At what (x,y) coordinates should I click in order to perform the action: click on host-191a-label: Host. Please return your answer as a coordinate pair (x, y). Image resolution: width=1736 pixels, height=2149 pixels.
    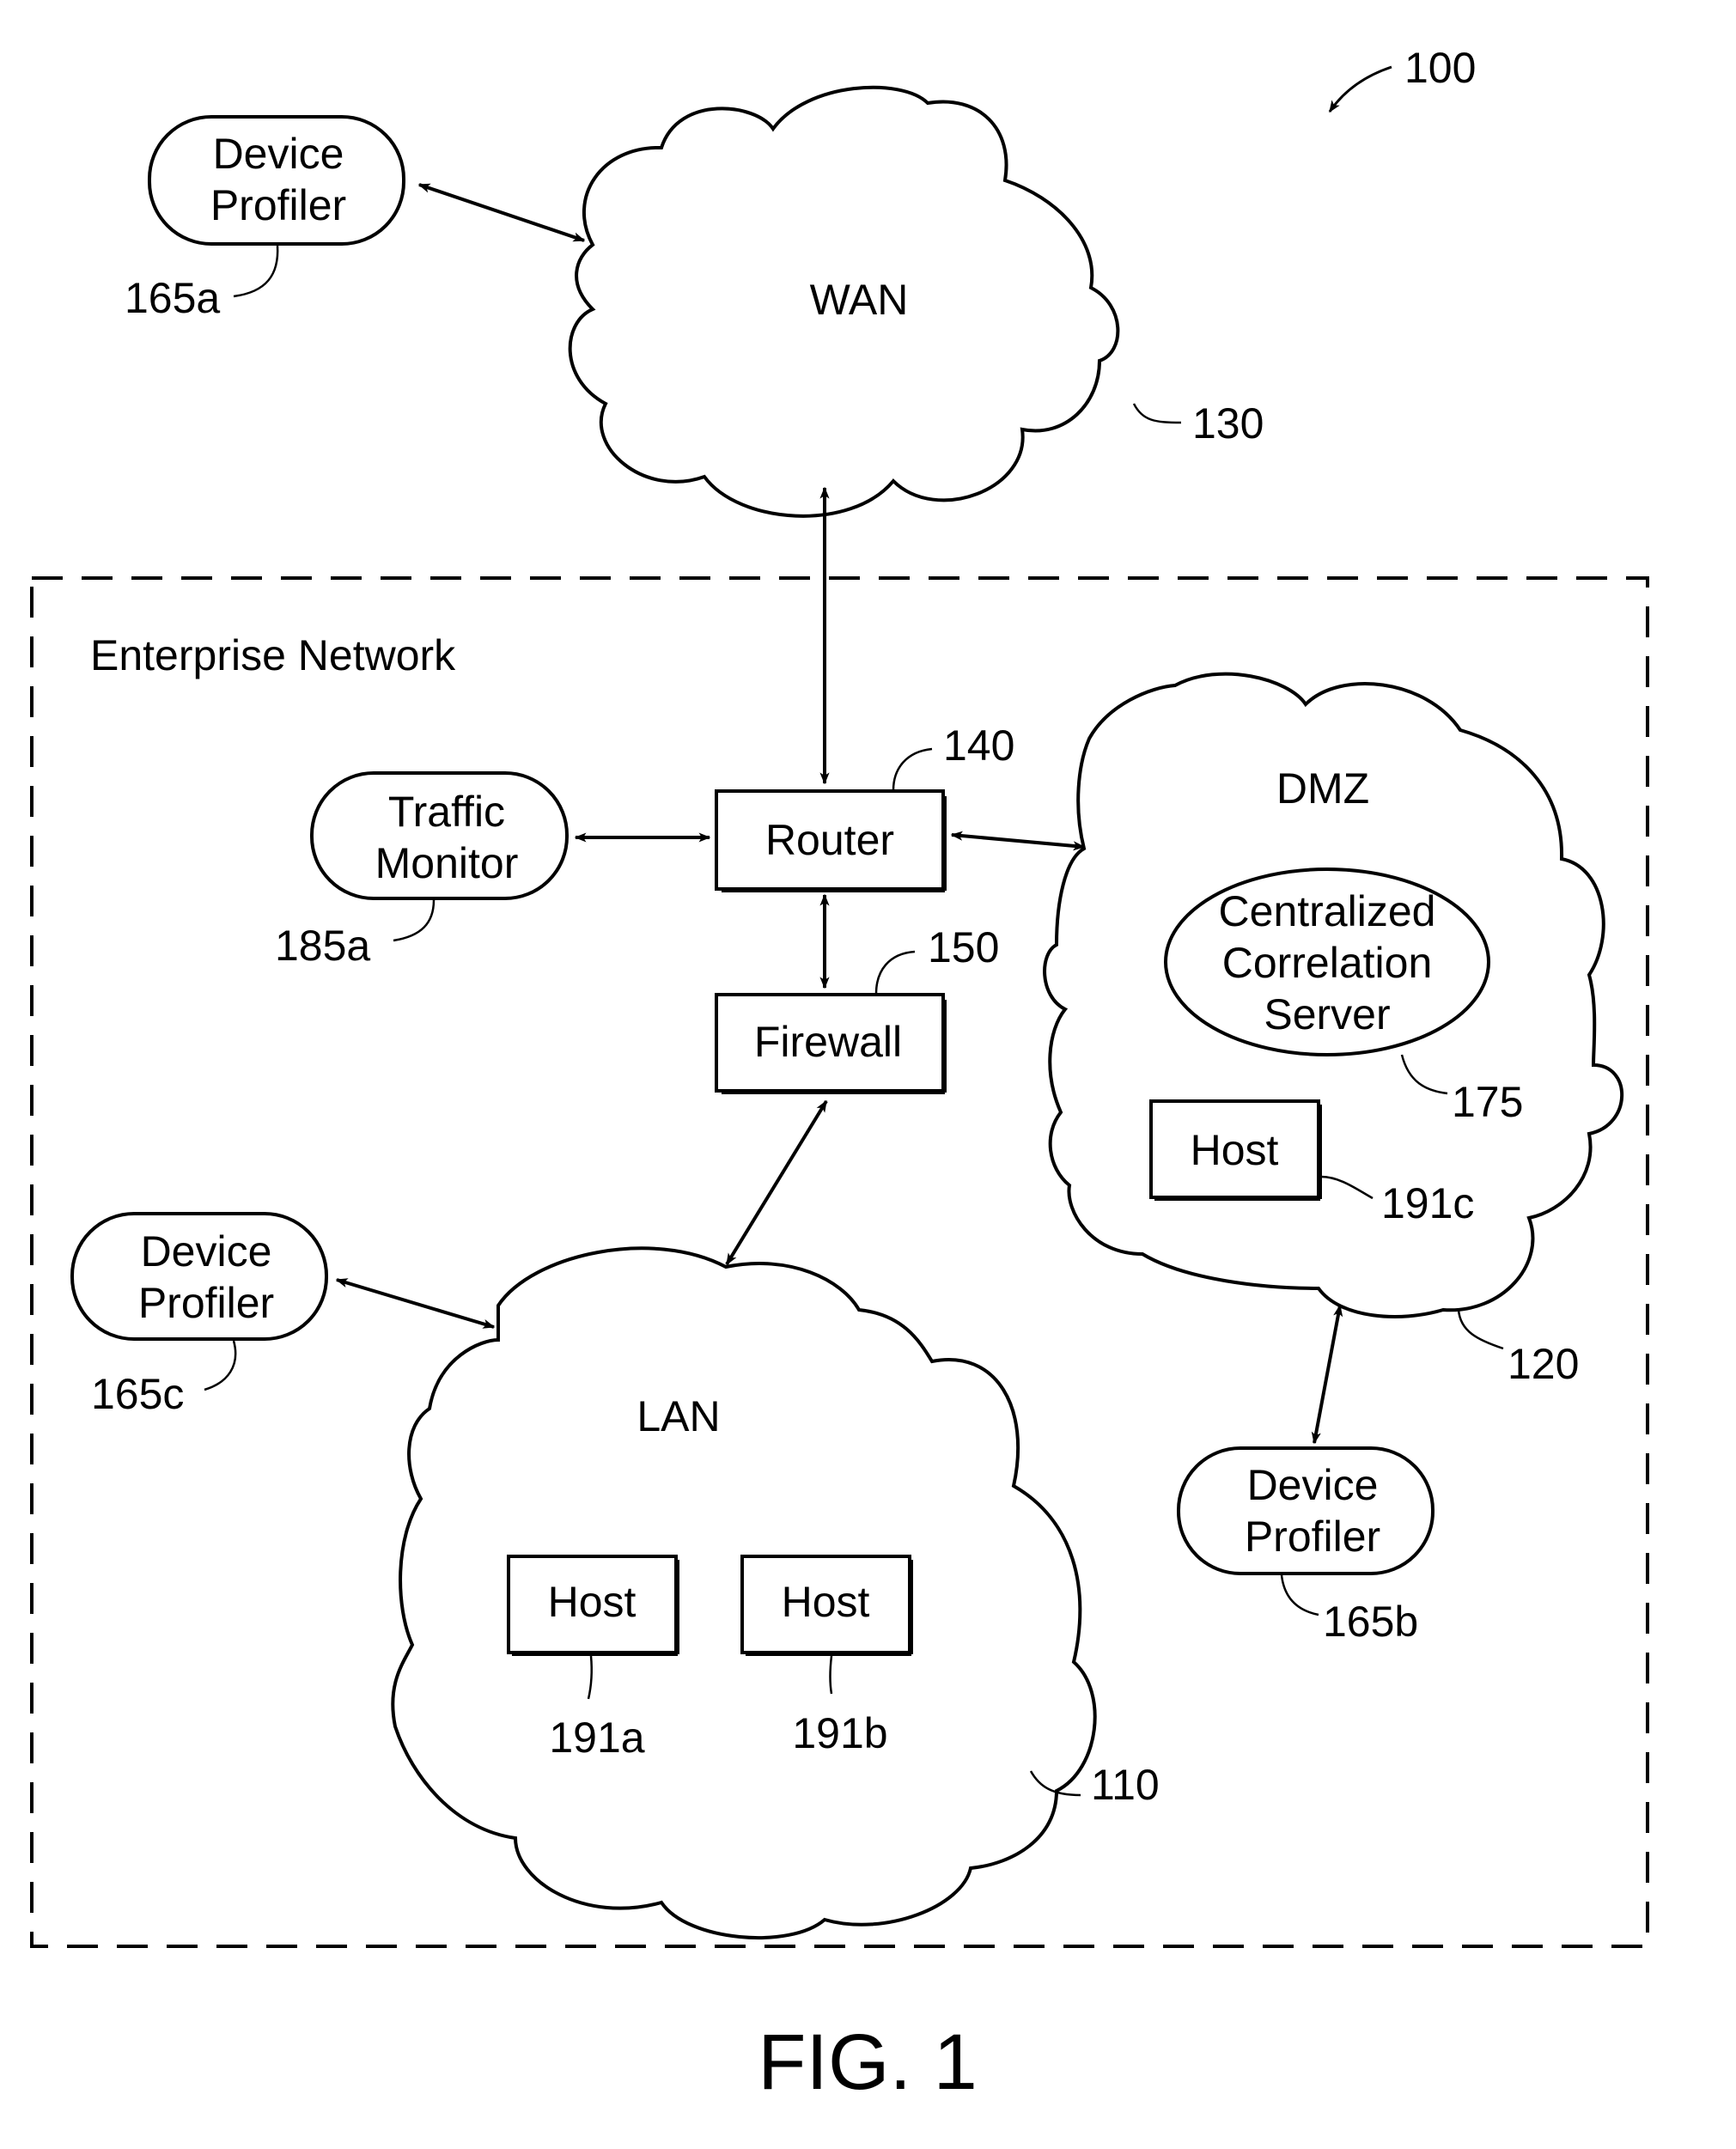
    Looking at the image, I should click on (592, 1602).